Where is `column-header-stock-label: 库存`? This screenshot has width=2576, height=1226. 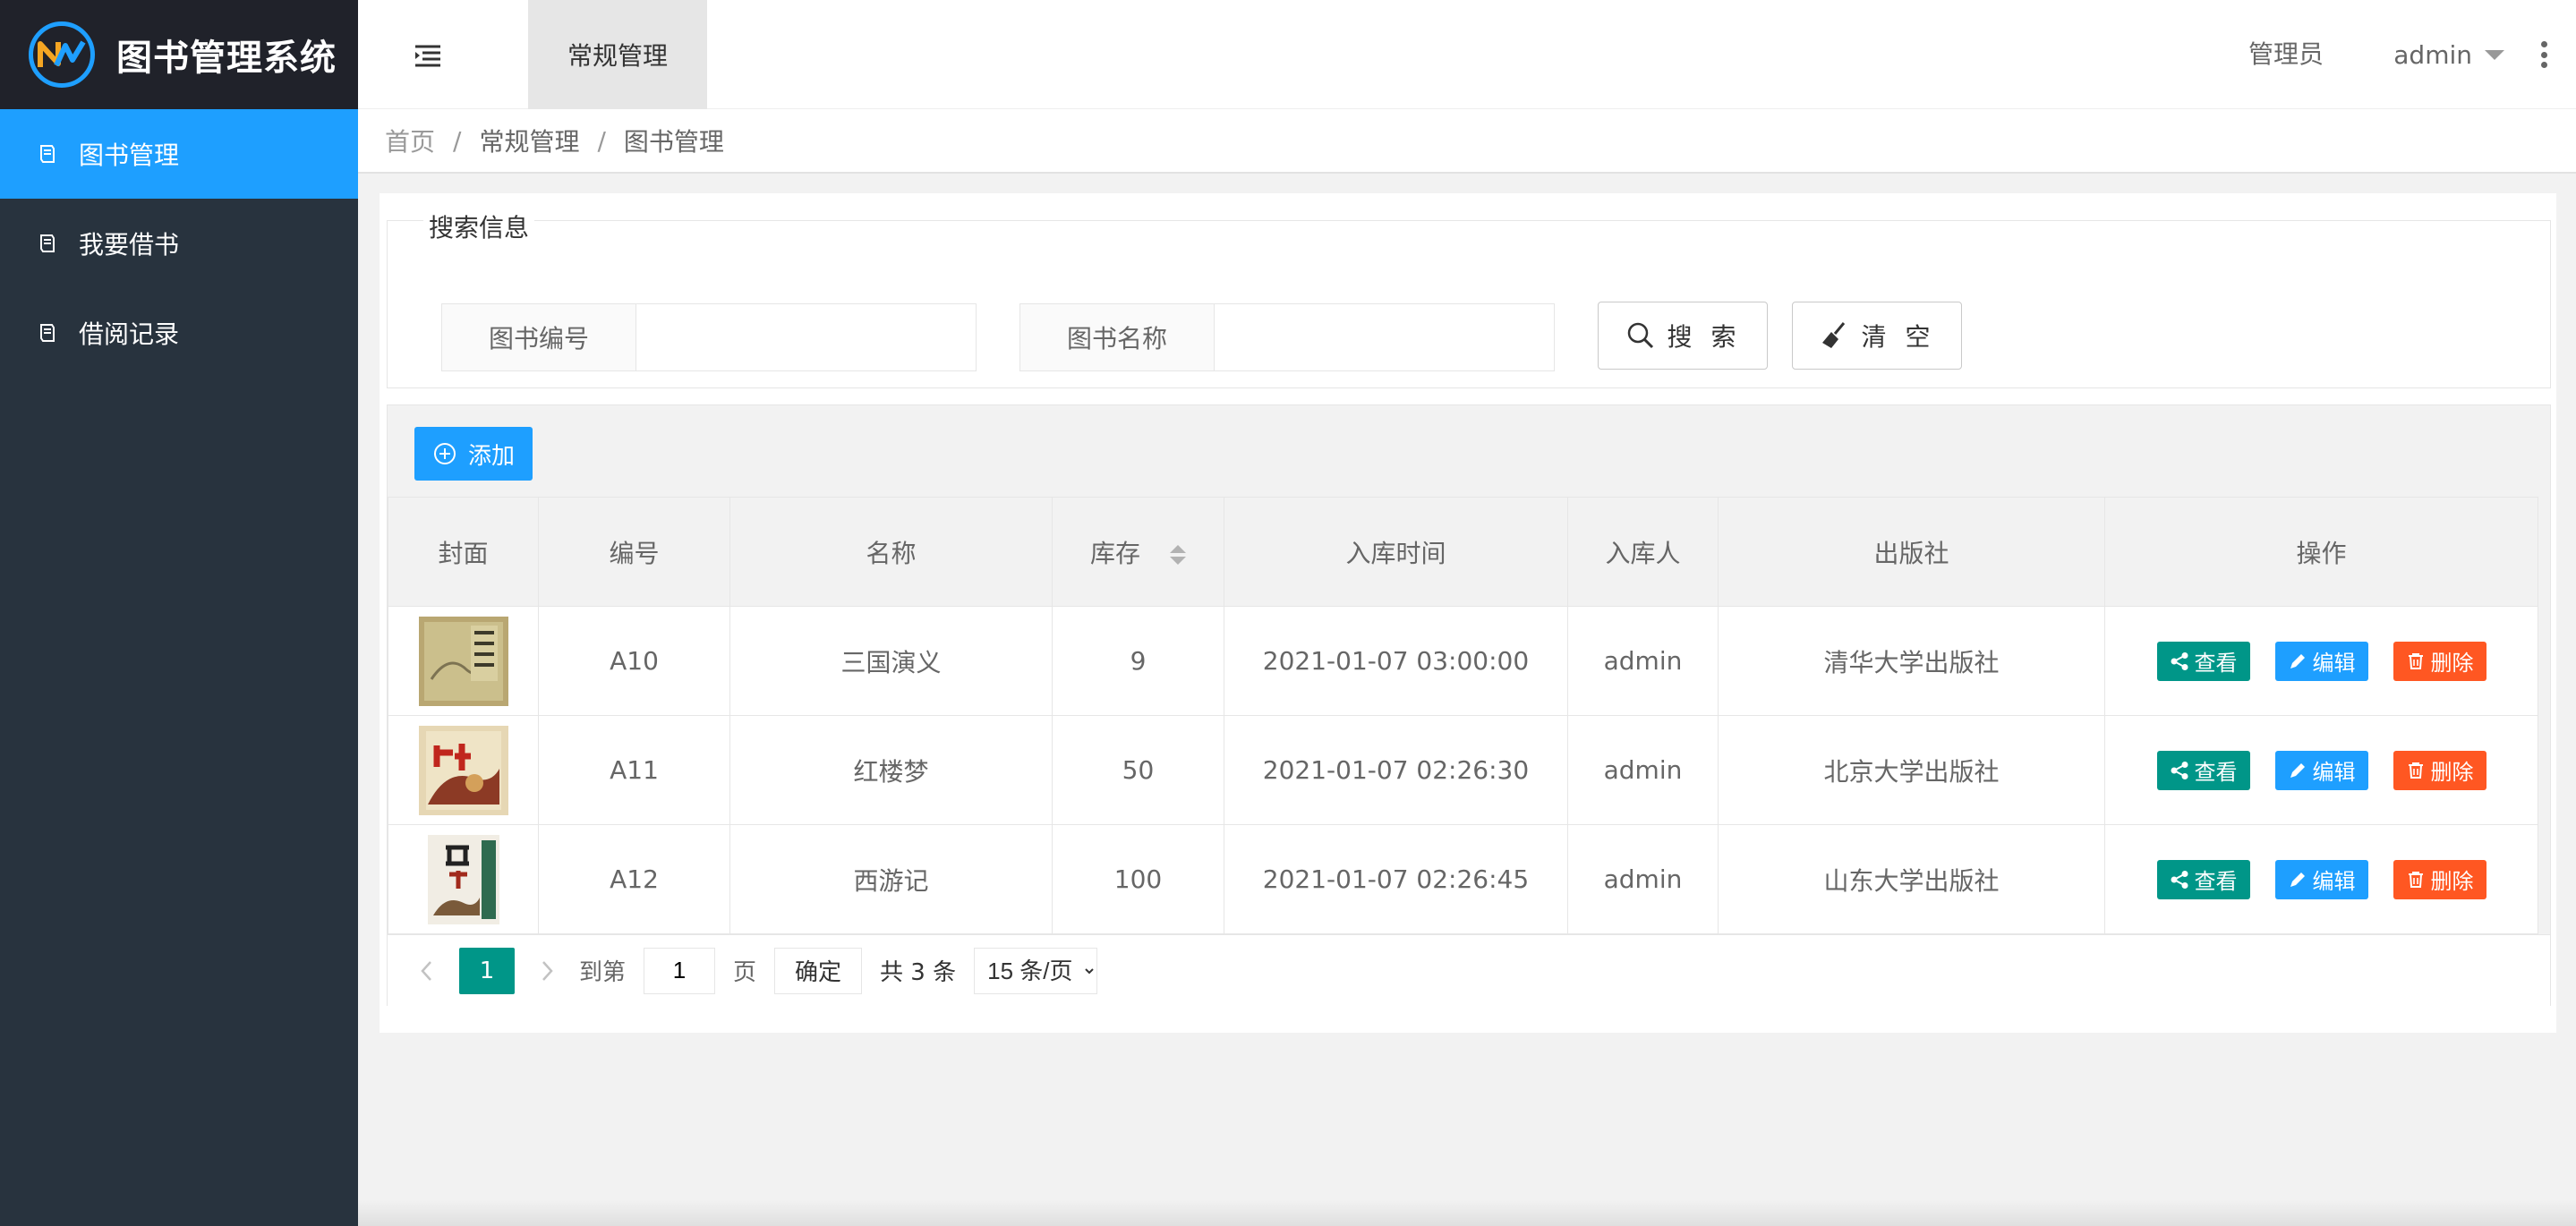 column-header-stock-label: 库存 is located at coordinates (1115, 553).